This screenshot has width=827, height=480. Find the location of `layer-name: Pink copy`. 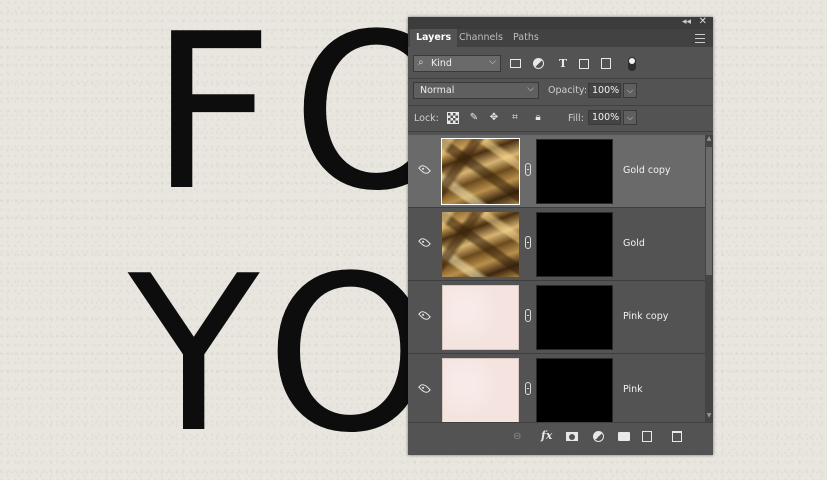

layer-name: Pink copy is located at coordinates (645, 316).